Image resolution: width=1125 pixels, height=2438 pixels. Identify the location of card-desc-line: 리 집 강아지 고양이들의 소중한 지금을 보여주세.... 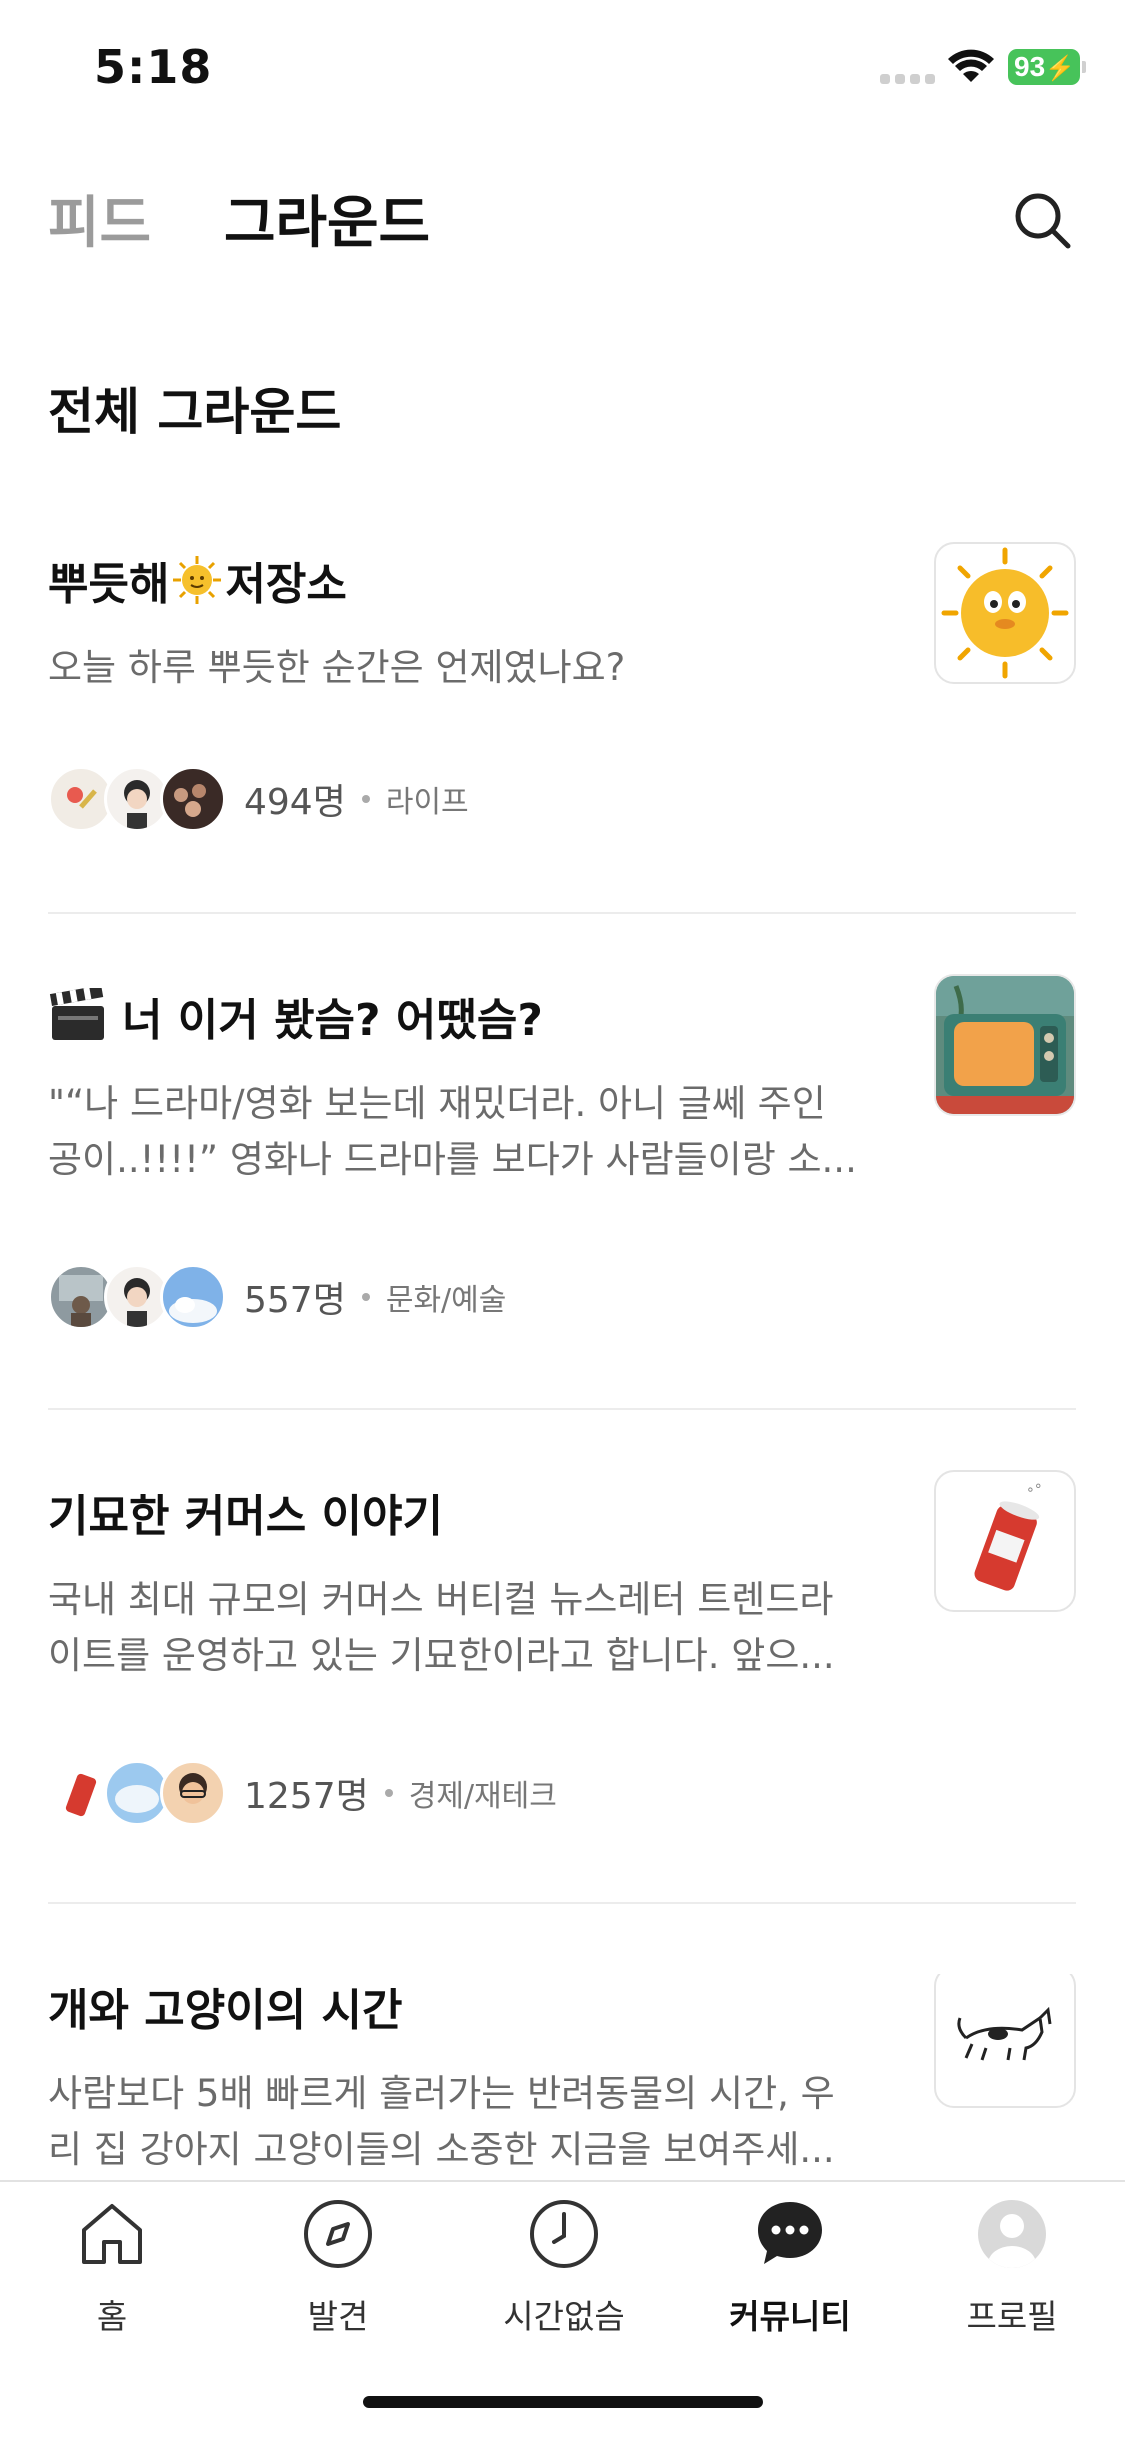
(441, 2149).